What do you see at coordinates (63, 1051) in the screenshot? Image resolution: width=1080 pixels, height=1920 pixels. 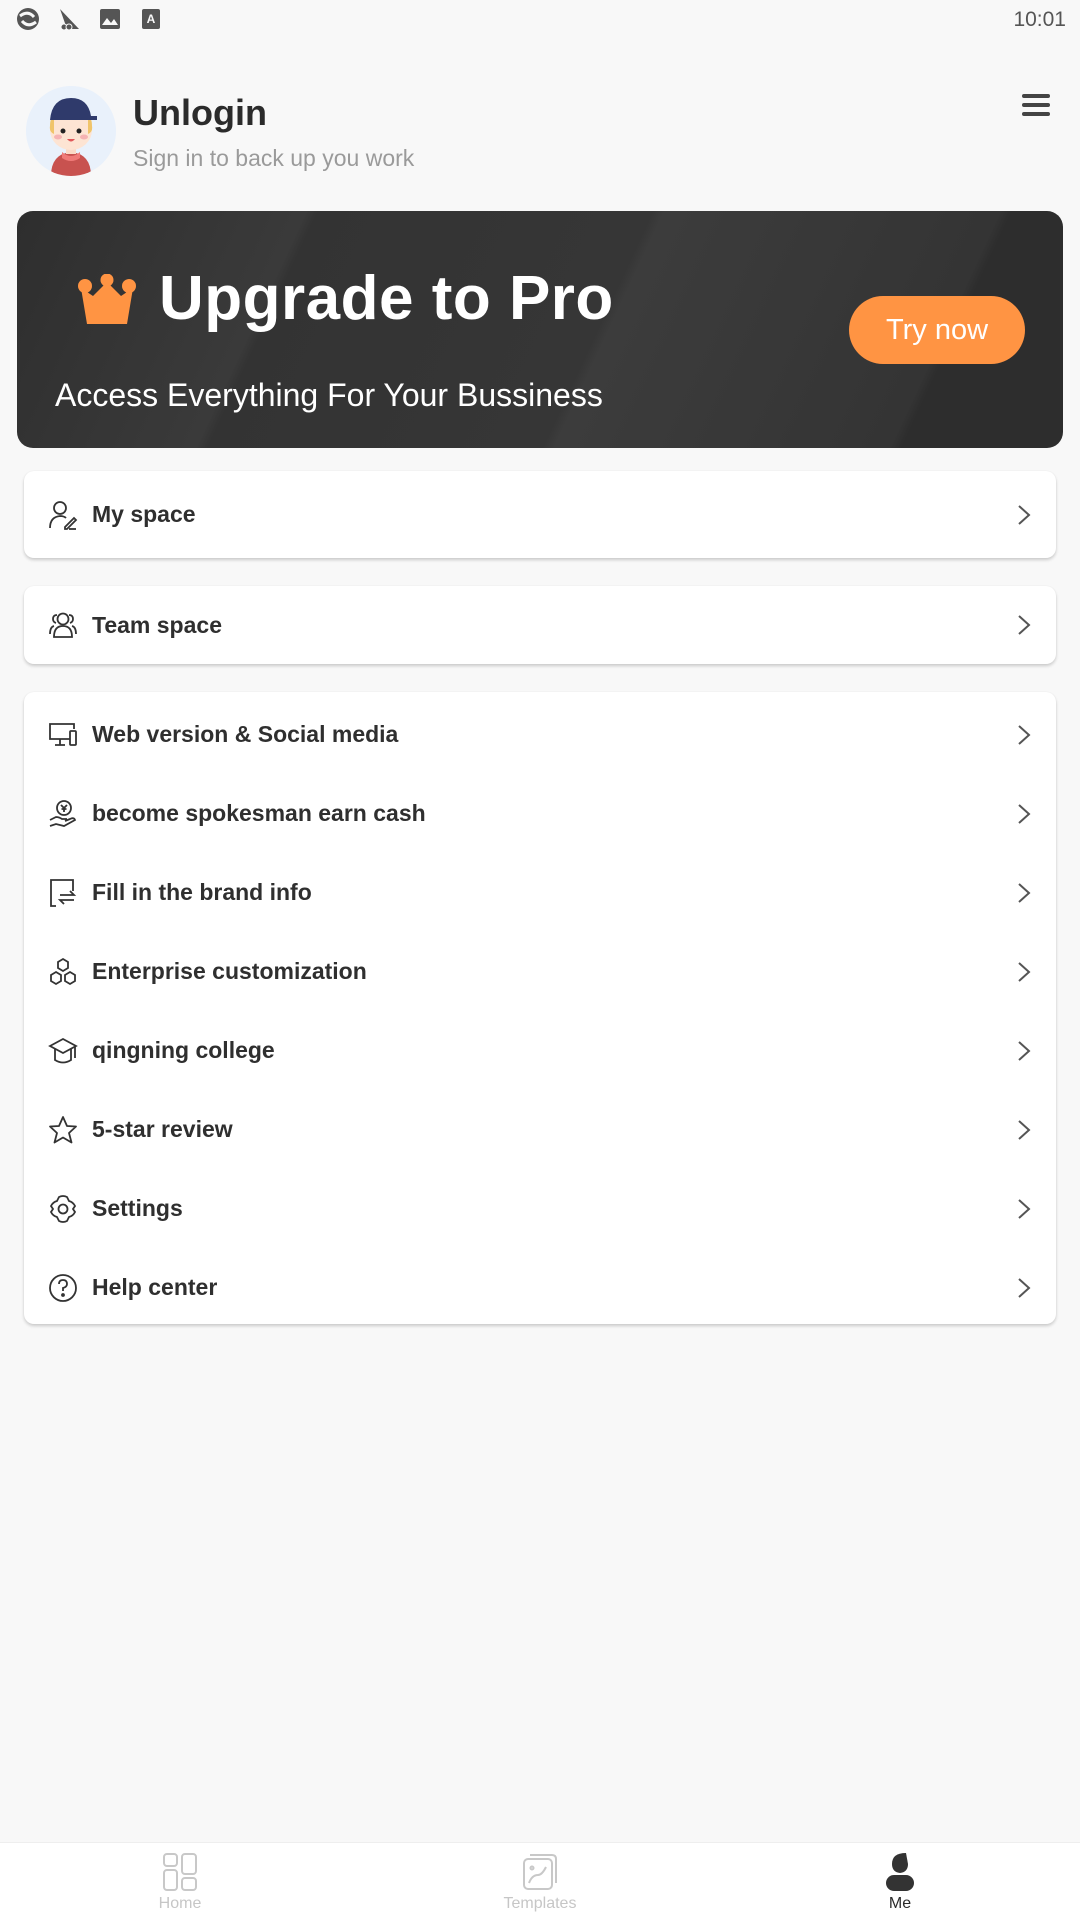 I see `graduation-cap-icon` at bounding box center [63, 1051].